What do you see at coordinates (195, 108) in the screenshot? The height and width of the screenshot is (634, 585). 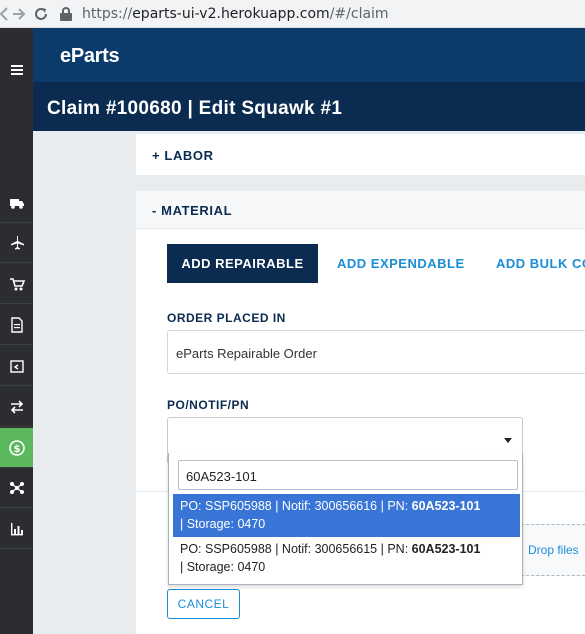 I see `page-title: Claim #100680 | Edit Squawk #1` at bounding box center [195, 108].